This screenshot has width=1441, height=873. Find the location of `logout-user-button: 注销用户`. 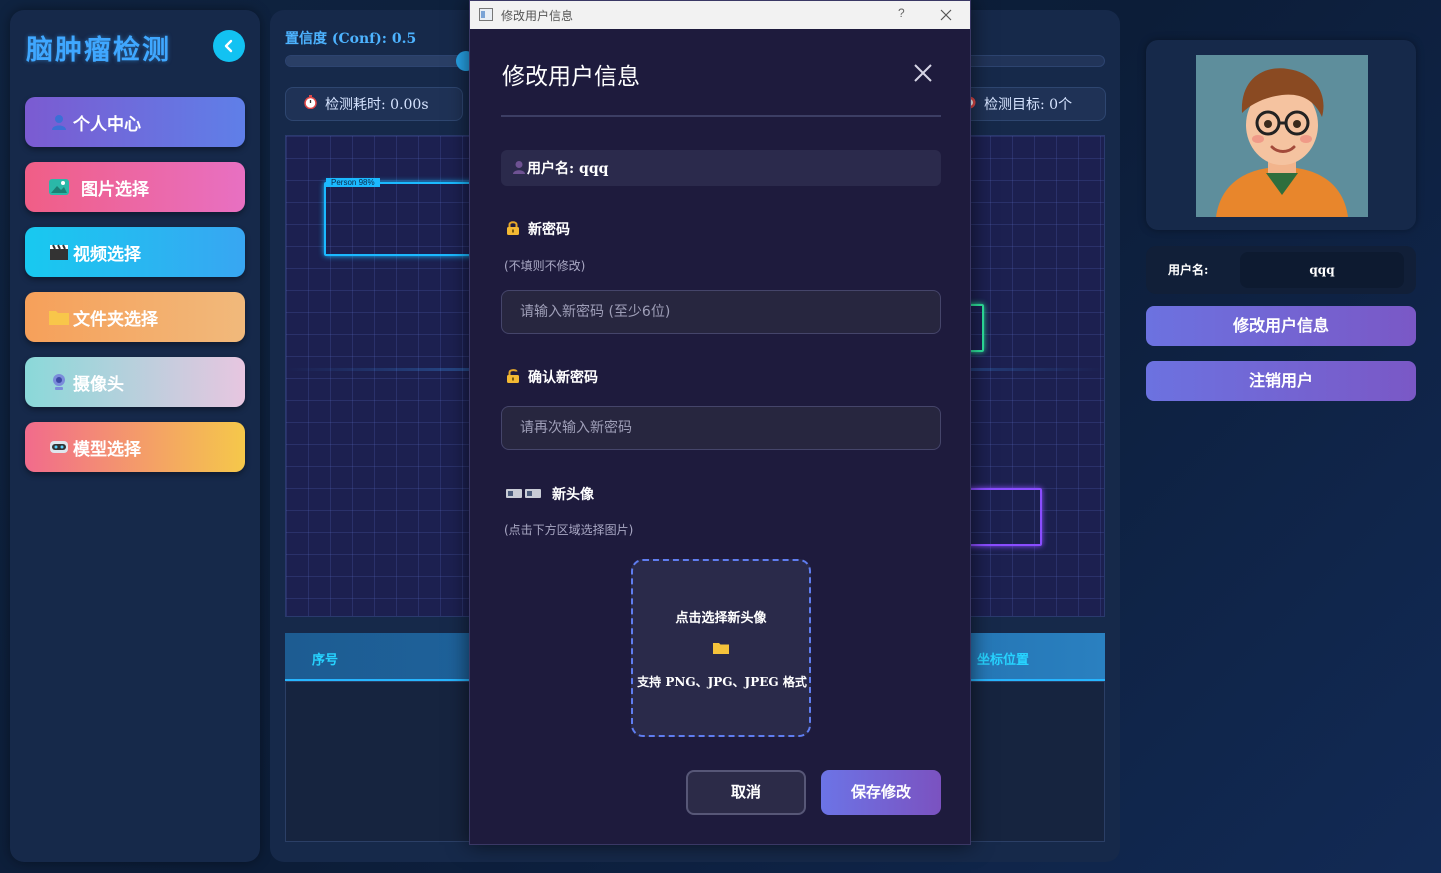

logout-user-button: 注销用户 is located at coordinates (1281, 381).